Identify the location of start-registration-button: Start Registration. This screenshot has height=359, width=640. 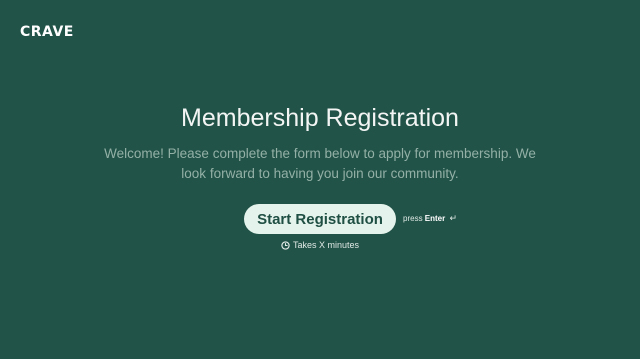
(320, 219).